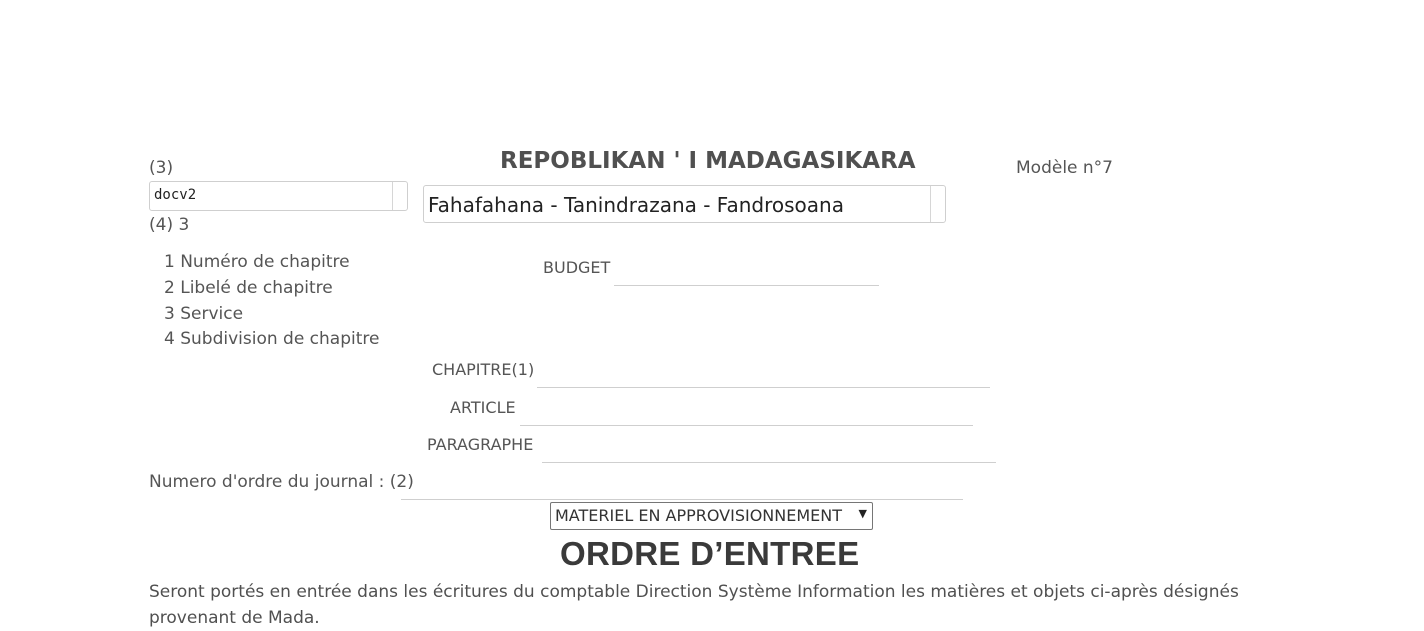  I want to click on republic-title: REPOBLIKAN ' I MADAGASIKARA, so click(708, 161).